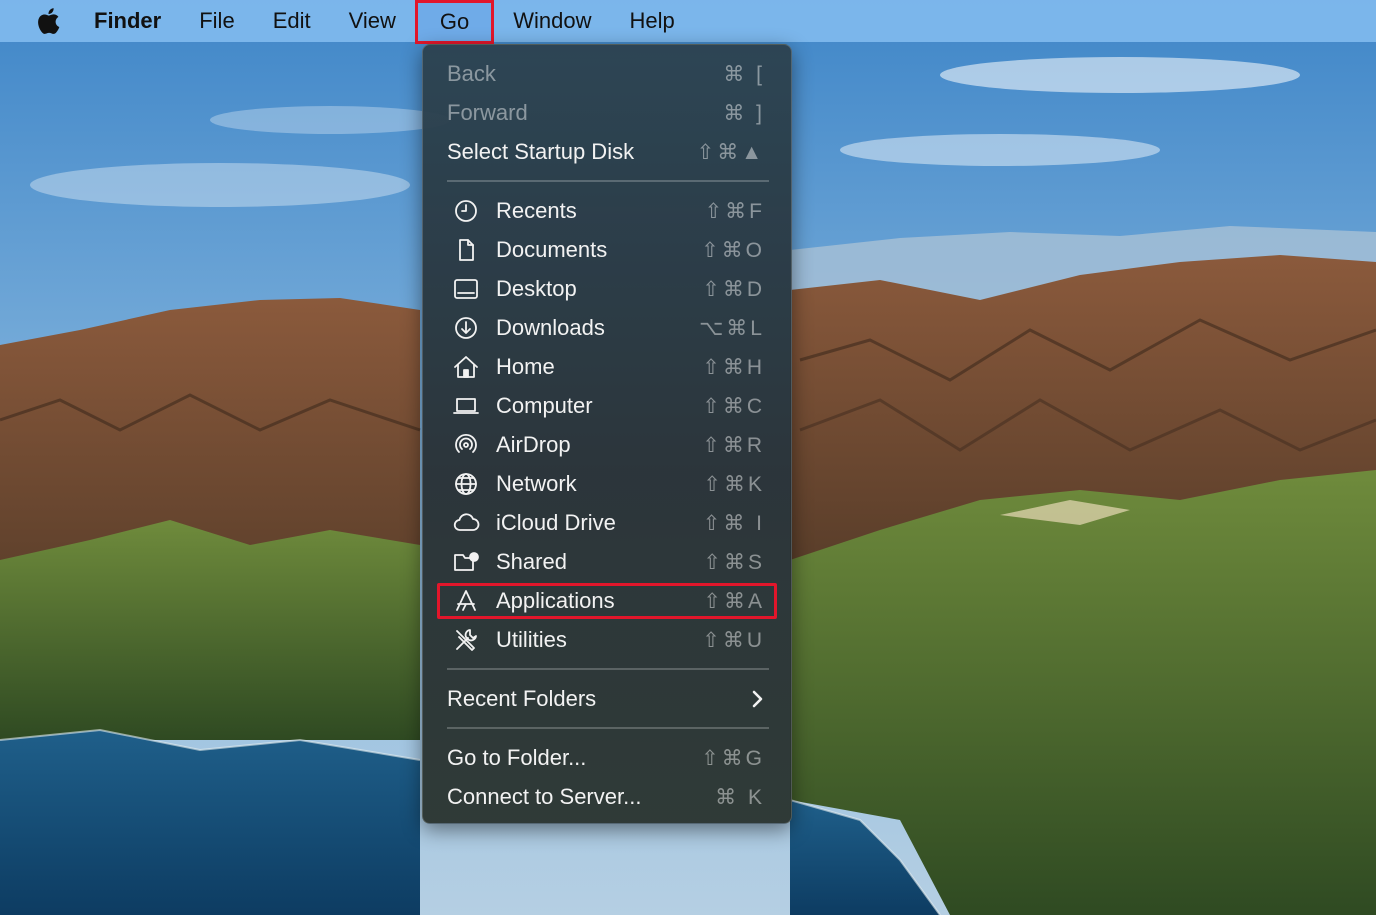 This screenshot has width=1376, height=915. What do you see at coordinates (607, 211) in the screenshot?
I see `menu-item-recents: Recents ⇧⌘F` at bounding box center [607, 211].